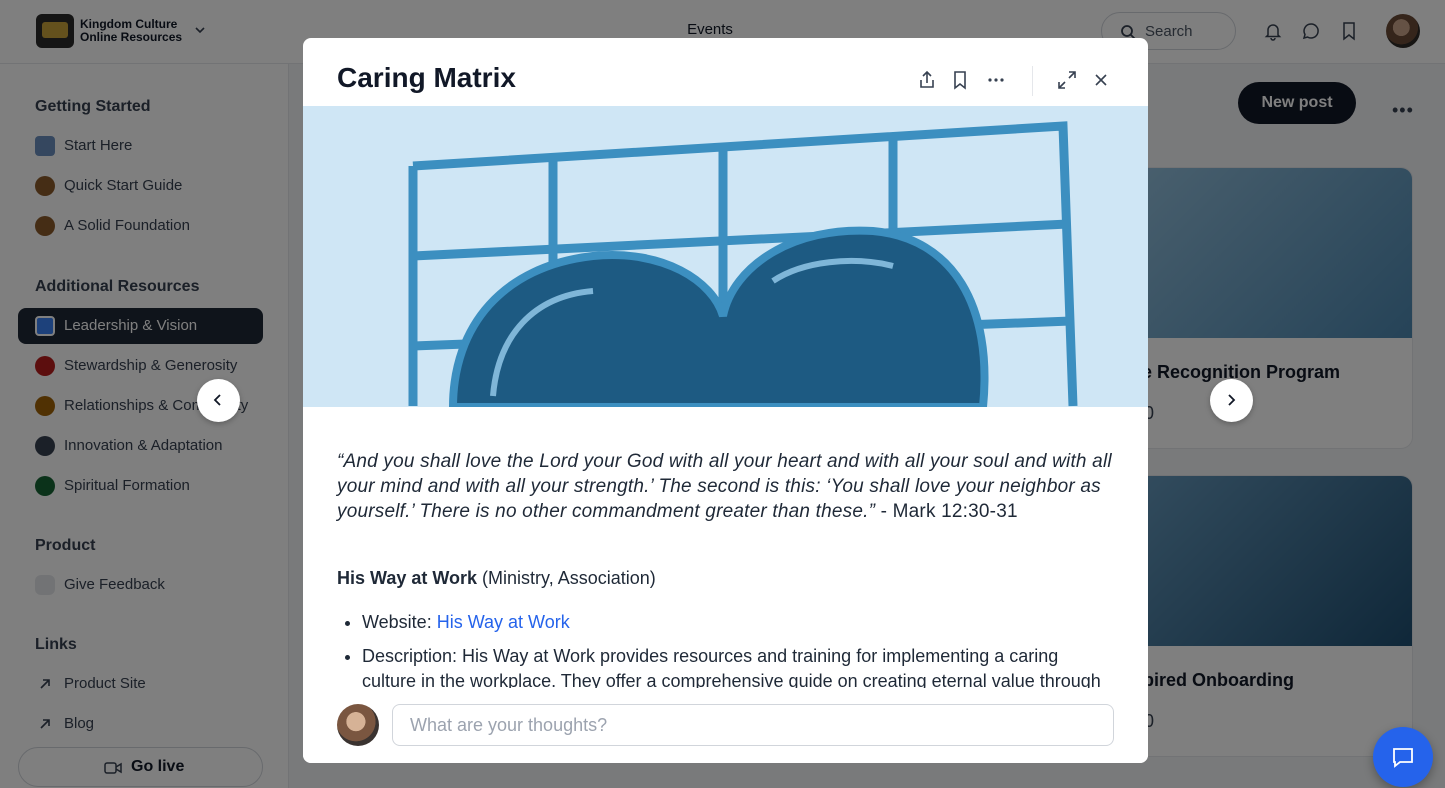 This screenshot has height=788, width=1445. What do you see at coordinates (996, 80) in the screenshot?
I see `more-options-icon` at bounding box center [996, 80].